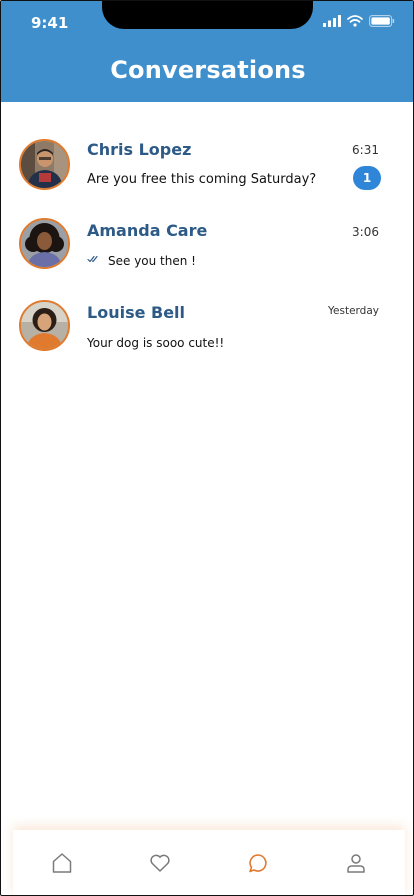 This screenshot has height=896, width=414. I want to click on cellular-signal-icon, so click(332, 21).